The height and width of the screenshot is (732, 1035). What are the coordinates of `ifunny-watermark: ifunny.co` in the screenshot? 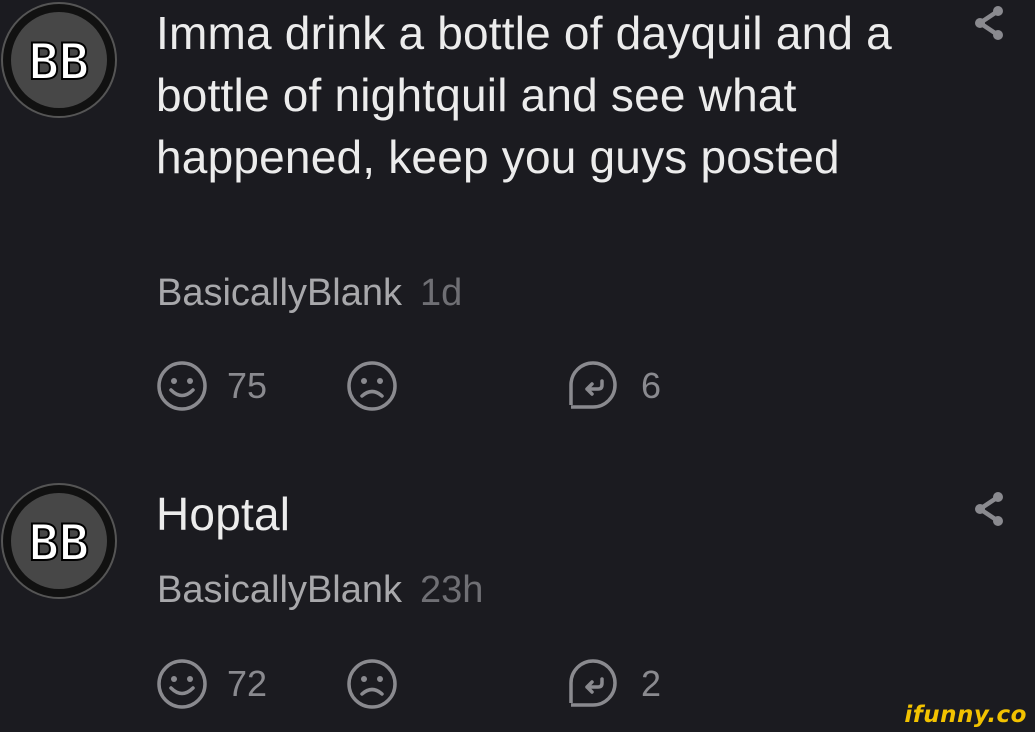 It's located at (965, 715).